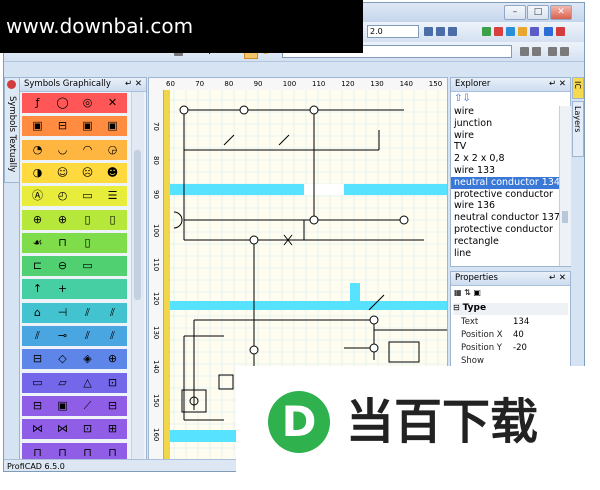 The image size is (600, 490). What do you see at coordinates (12, 130) in the screenshot?
I see `symbols-textually-tab: Symbols Textually` at bounding box center [12, 130].